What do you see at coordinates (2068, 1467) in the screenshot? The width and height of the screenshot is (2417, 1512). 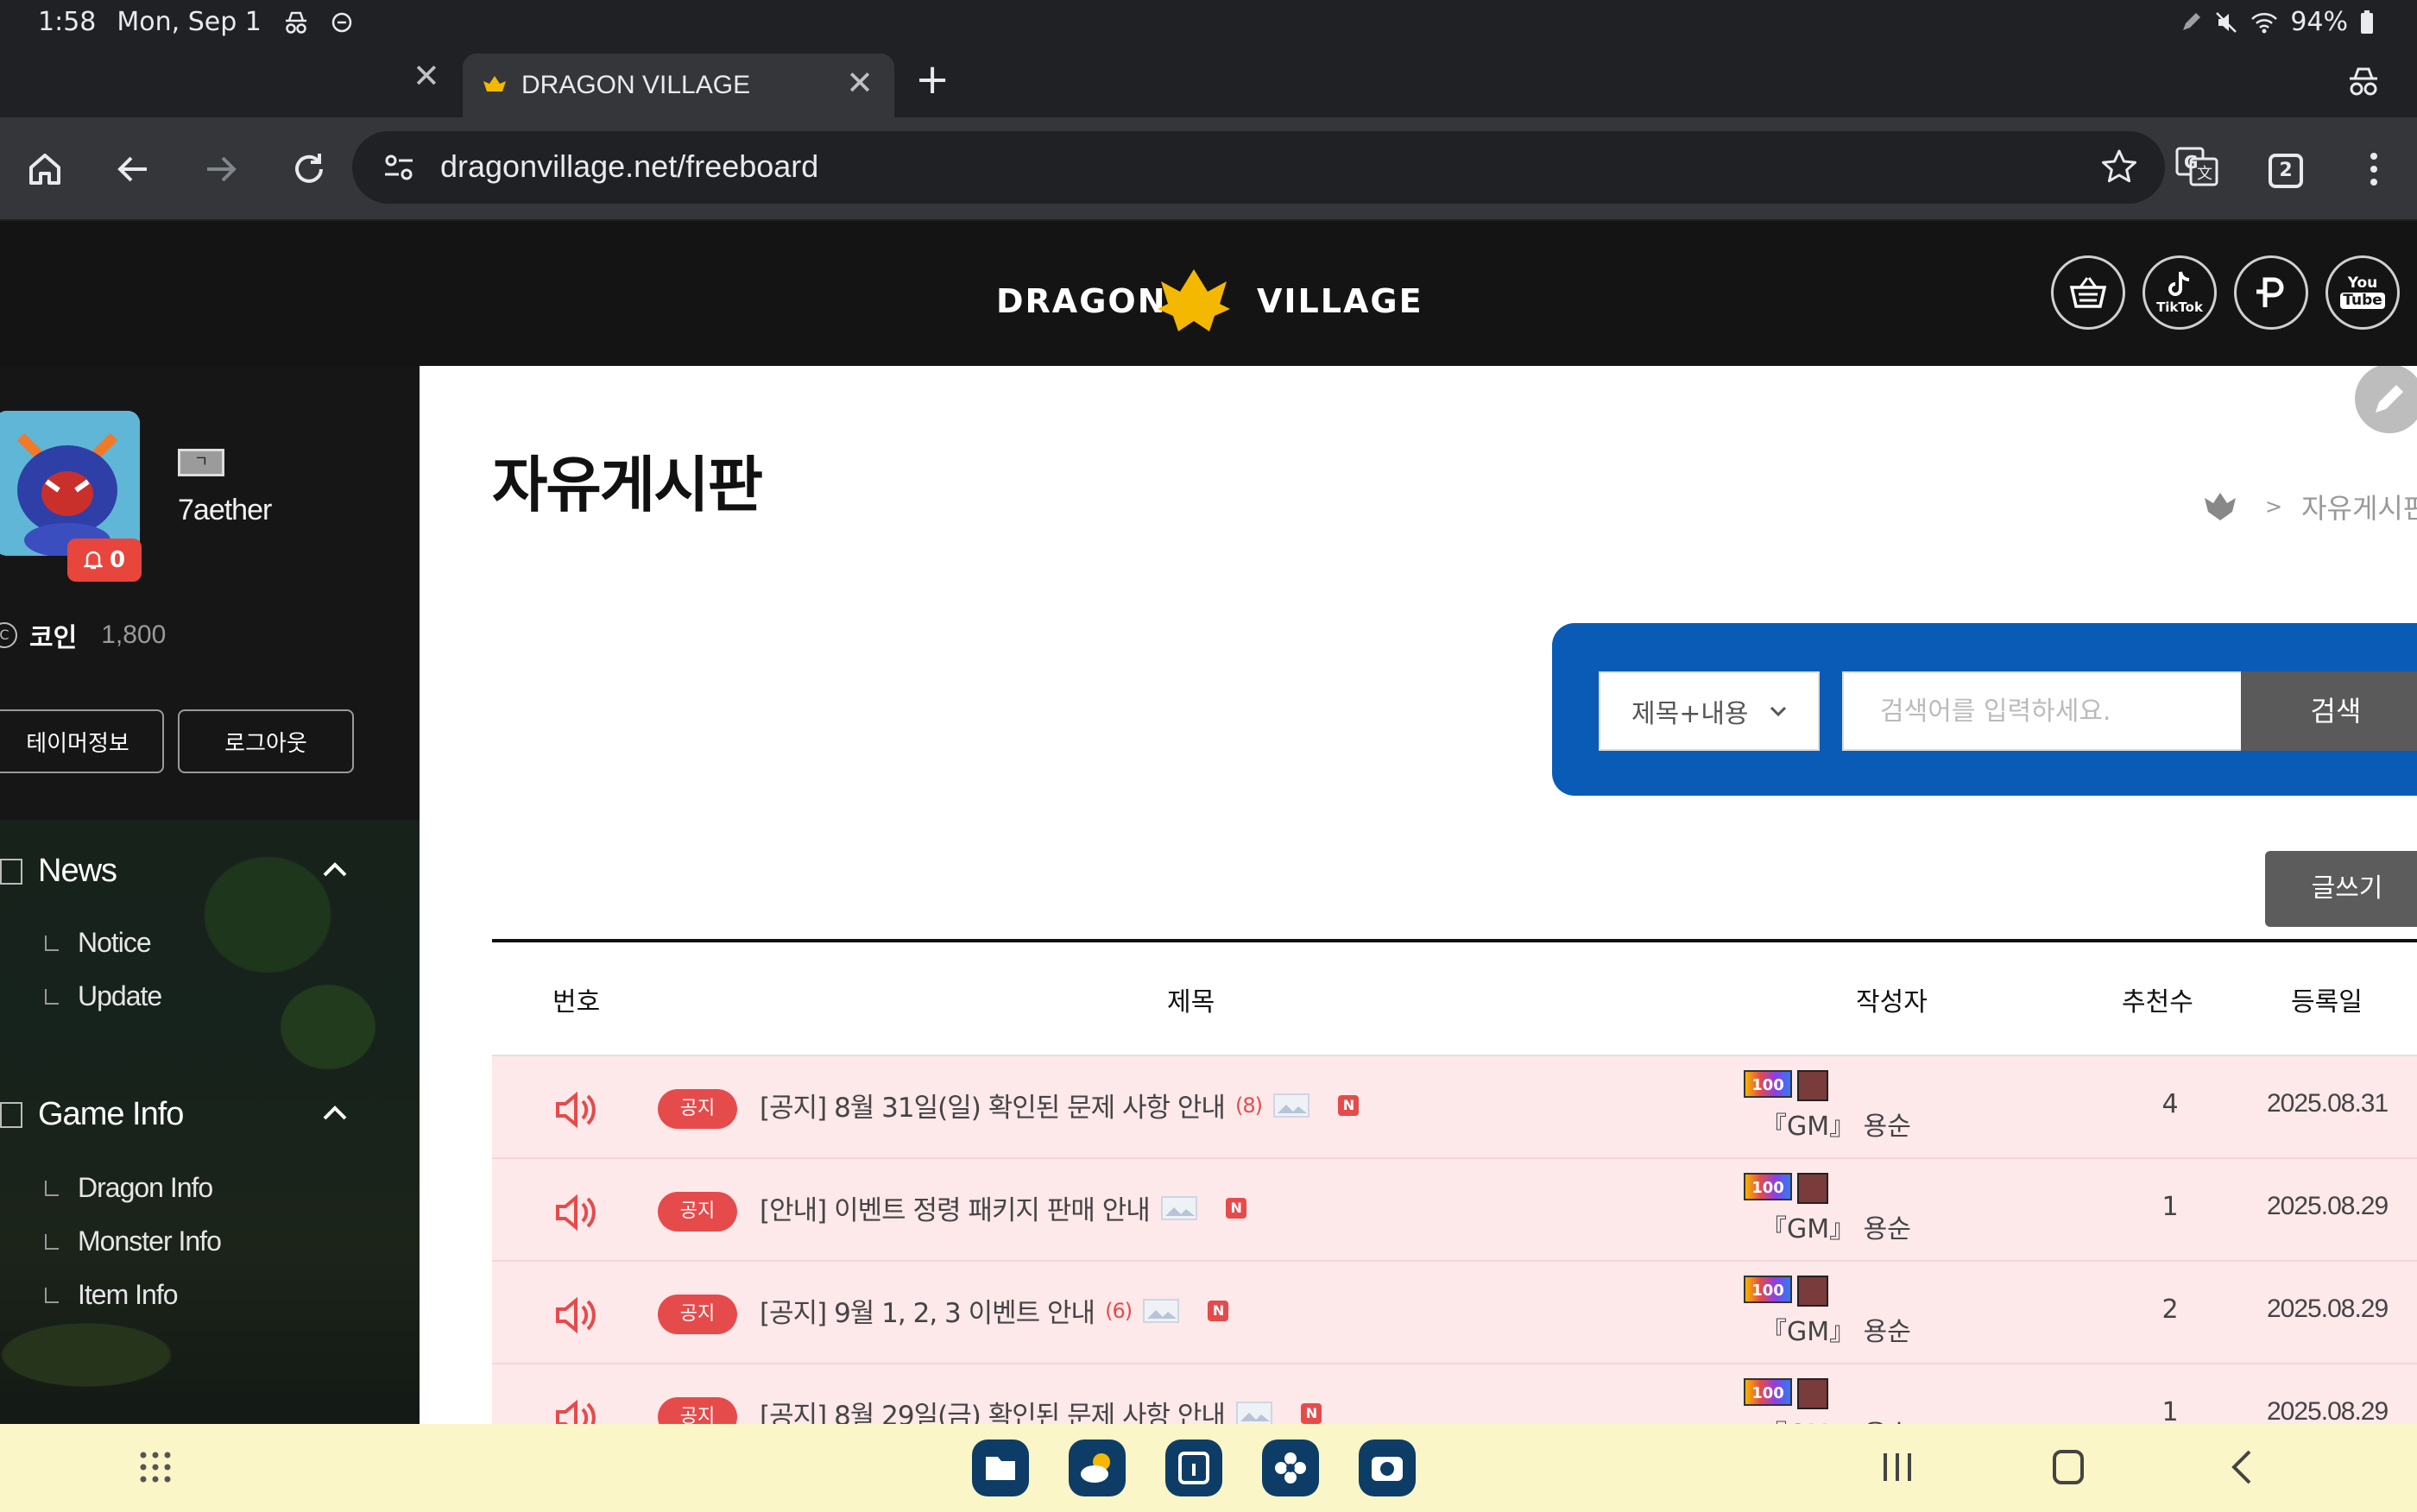 I see `home-nav-button` at bounding box center [2068, 1467].